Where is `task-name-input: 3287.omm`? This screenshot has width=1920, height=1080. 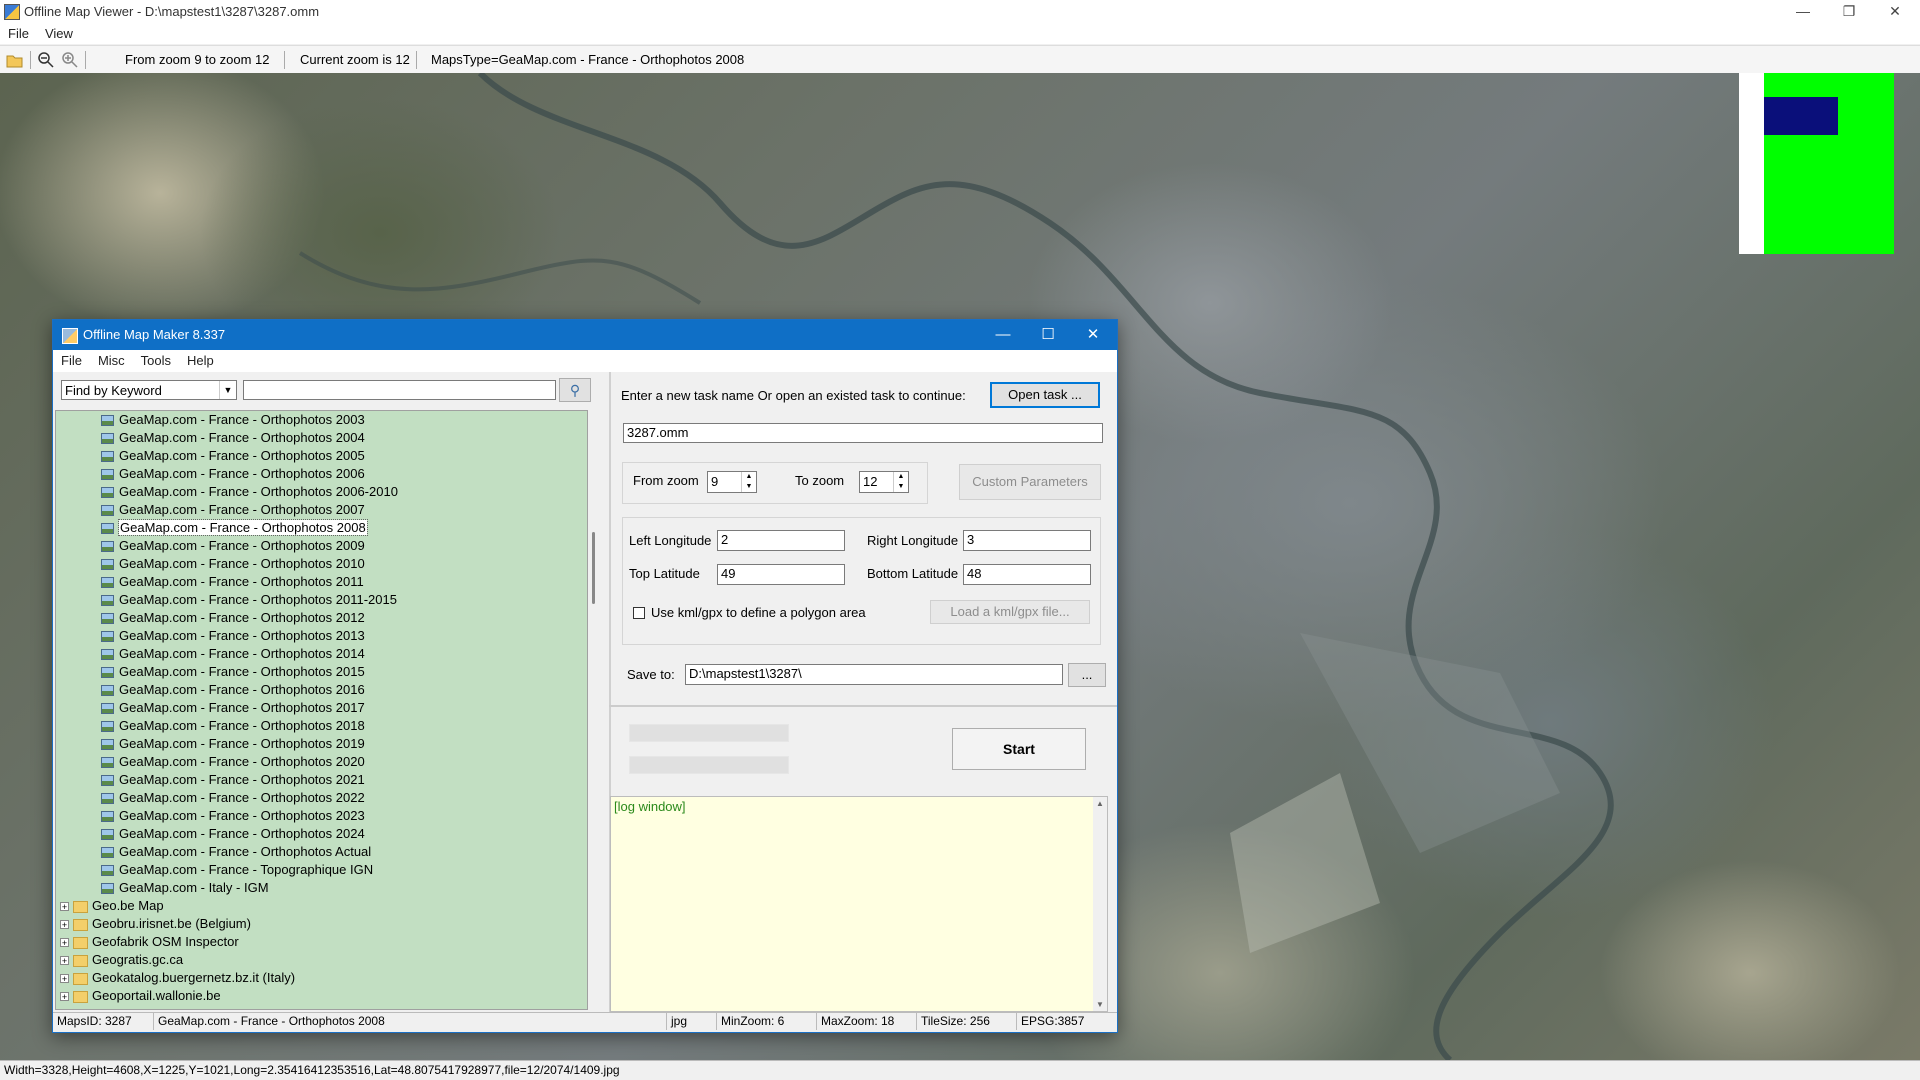 task-name-input: 3287.omm is located at coordinates (863, 433).